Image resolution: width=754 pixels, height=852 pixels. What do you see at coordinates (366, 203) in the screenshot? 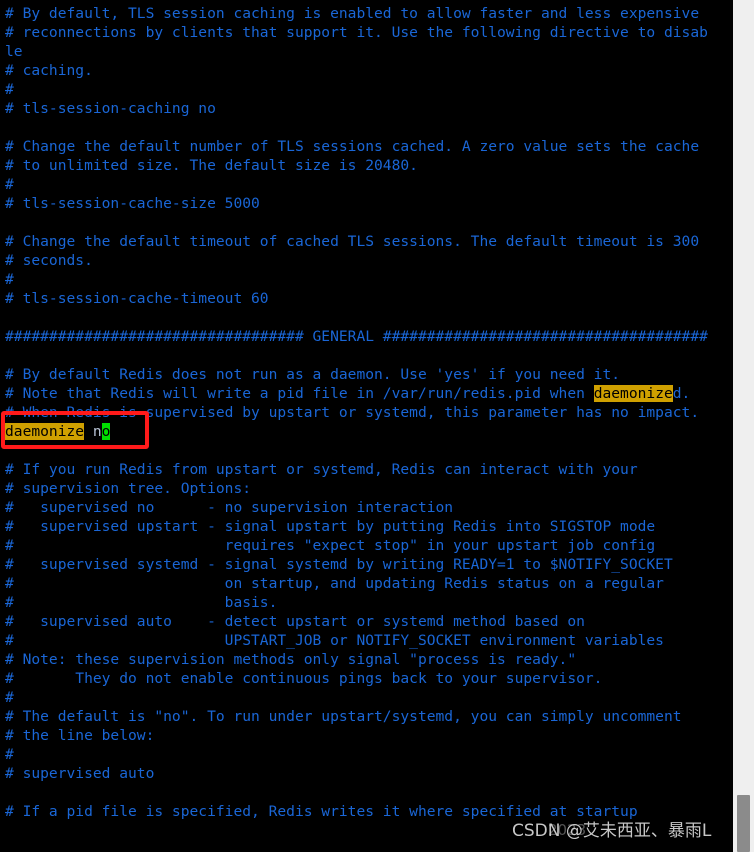
I see `terminal-line: # tls-session-cache-size 5000` at bounding box center [366, 203].